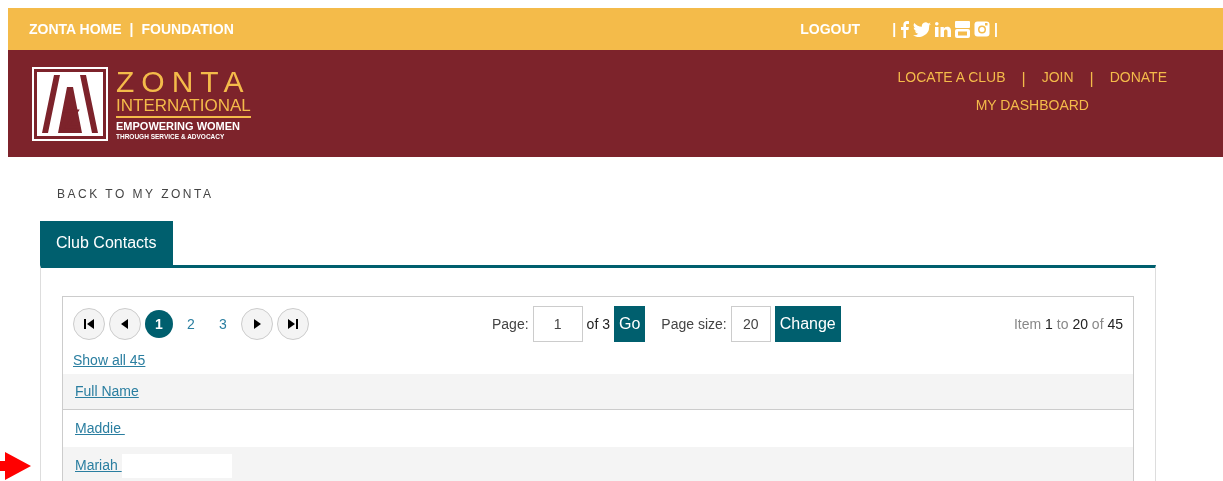 The height and width of the screenshot is (481, 1223). I want to click on page-count: of 3, so click(598, 324).